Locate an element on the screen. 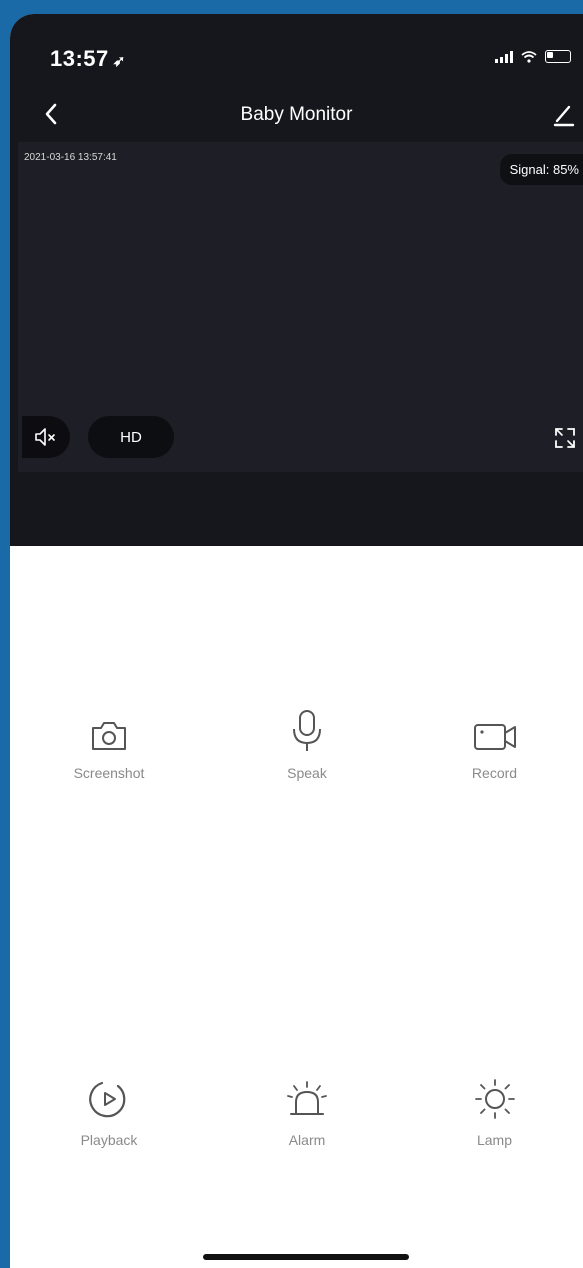 The width and height of the screenshot is (583, 1268). mute-button is located at coordinates (46, 437).